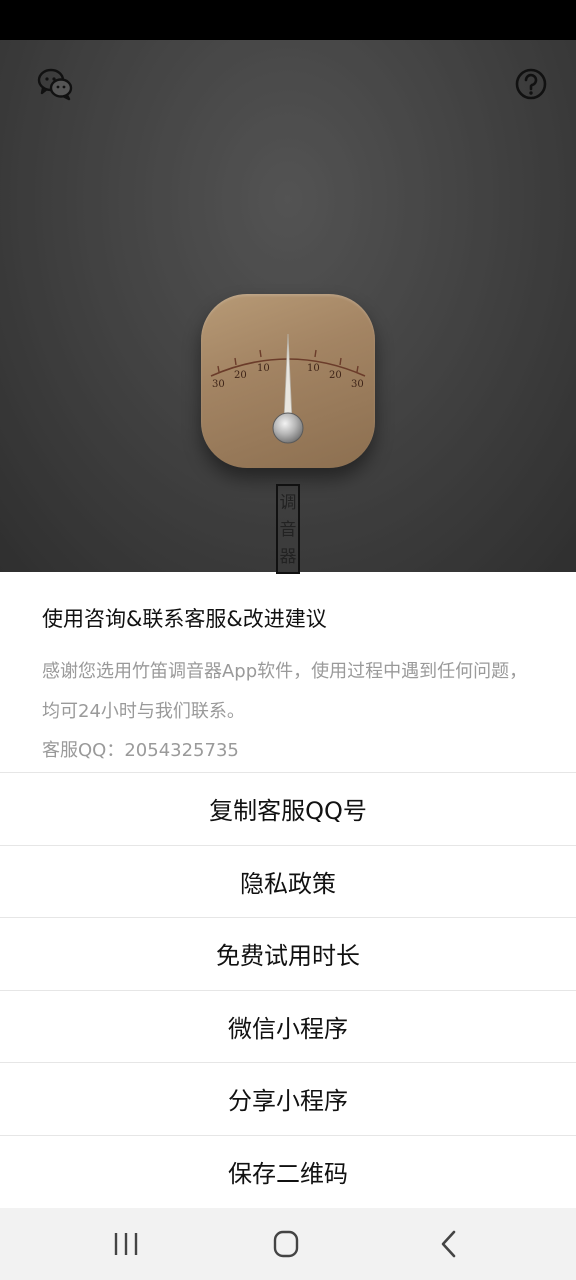 This screenshot has width=576, height=1280. Describe the element at coordinates (288, 1171) in the screenshot. I see `save-qr-code-button: 保存二维码` at that location.